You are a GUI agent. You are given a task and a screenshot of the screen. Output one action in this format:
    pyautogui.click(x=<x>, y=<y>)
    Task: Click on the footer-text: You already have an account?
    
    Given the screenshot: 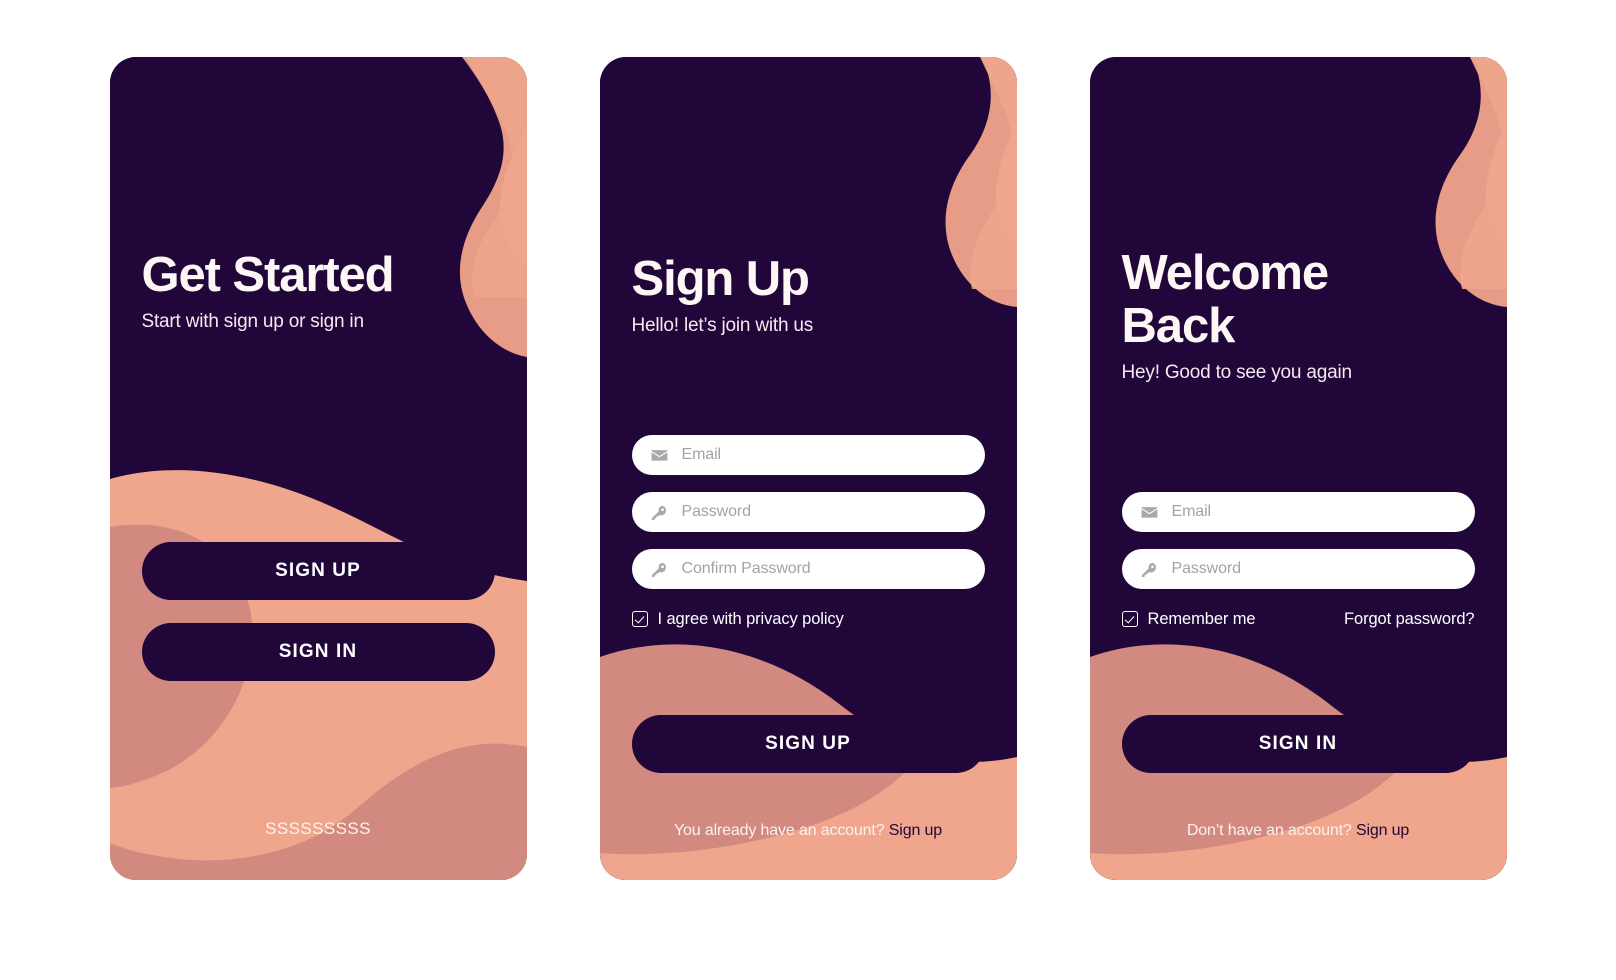 What is the action you would take?
    pyautogui.click(x=781, y=830)
    